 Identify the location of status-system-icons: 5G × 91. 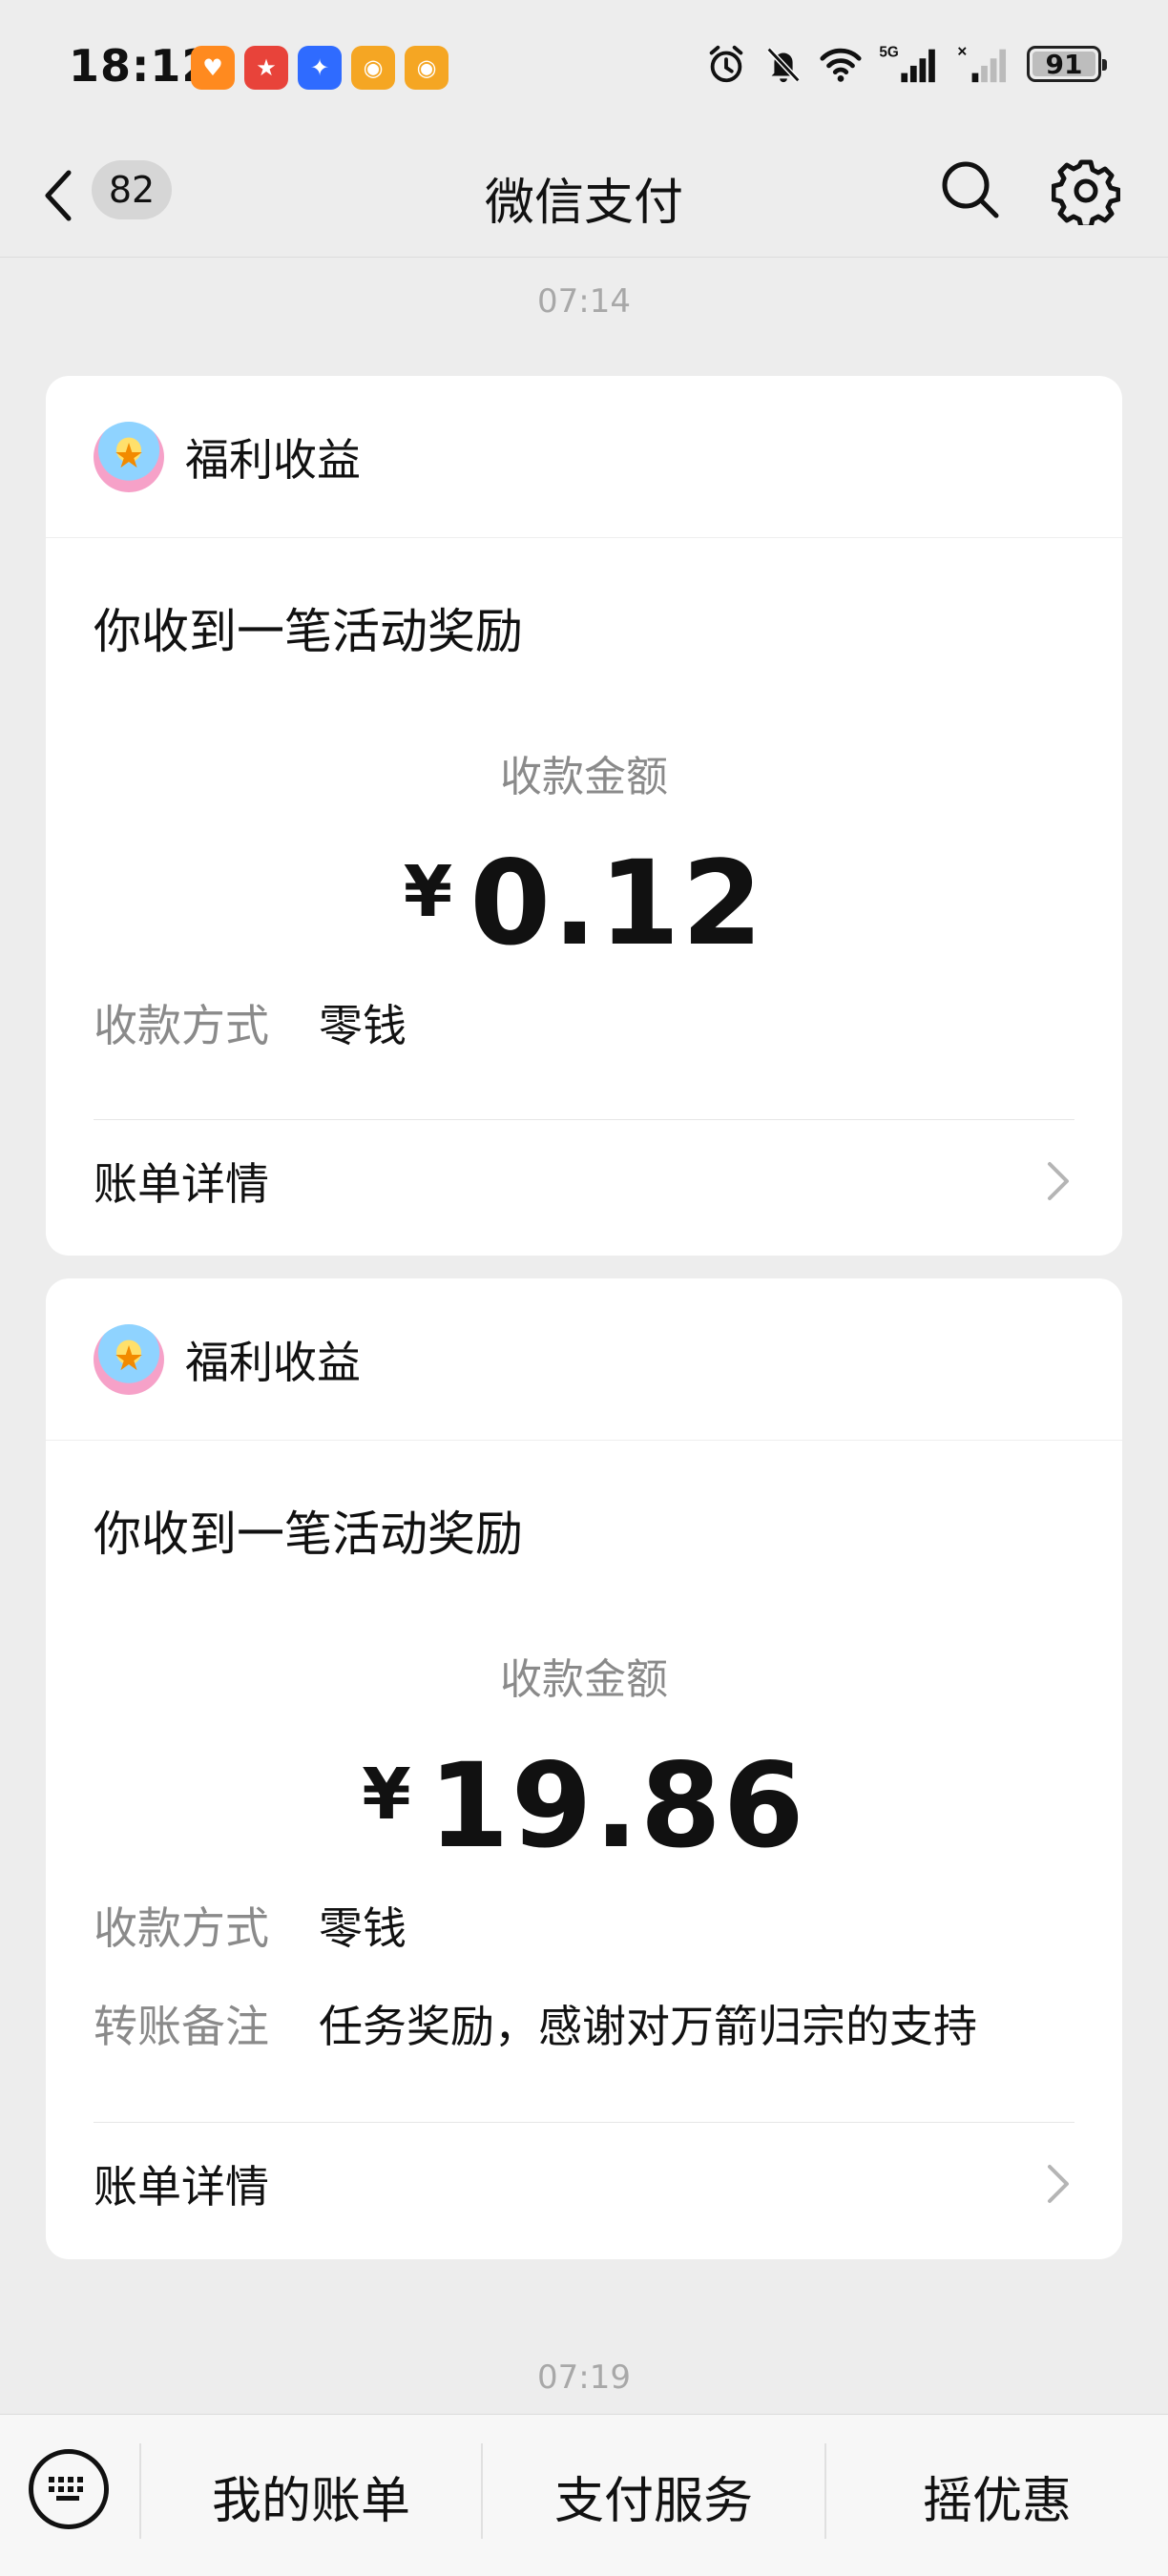
(905, 64).